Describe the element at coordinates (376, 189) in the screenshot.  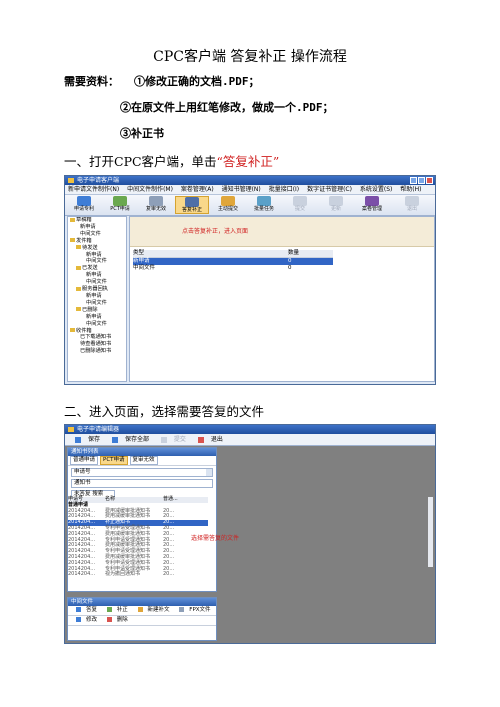
I see `menu-item: 系统设置(S)` at that location.